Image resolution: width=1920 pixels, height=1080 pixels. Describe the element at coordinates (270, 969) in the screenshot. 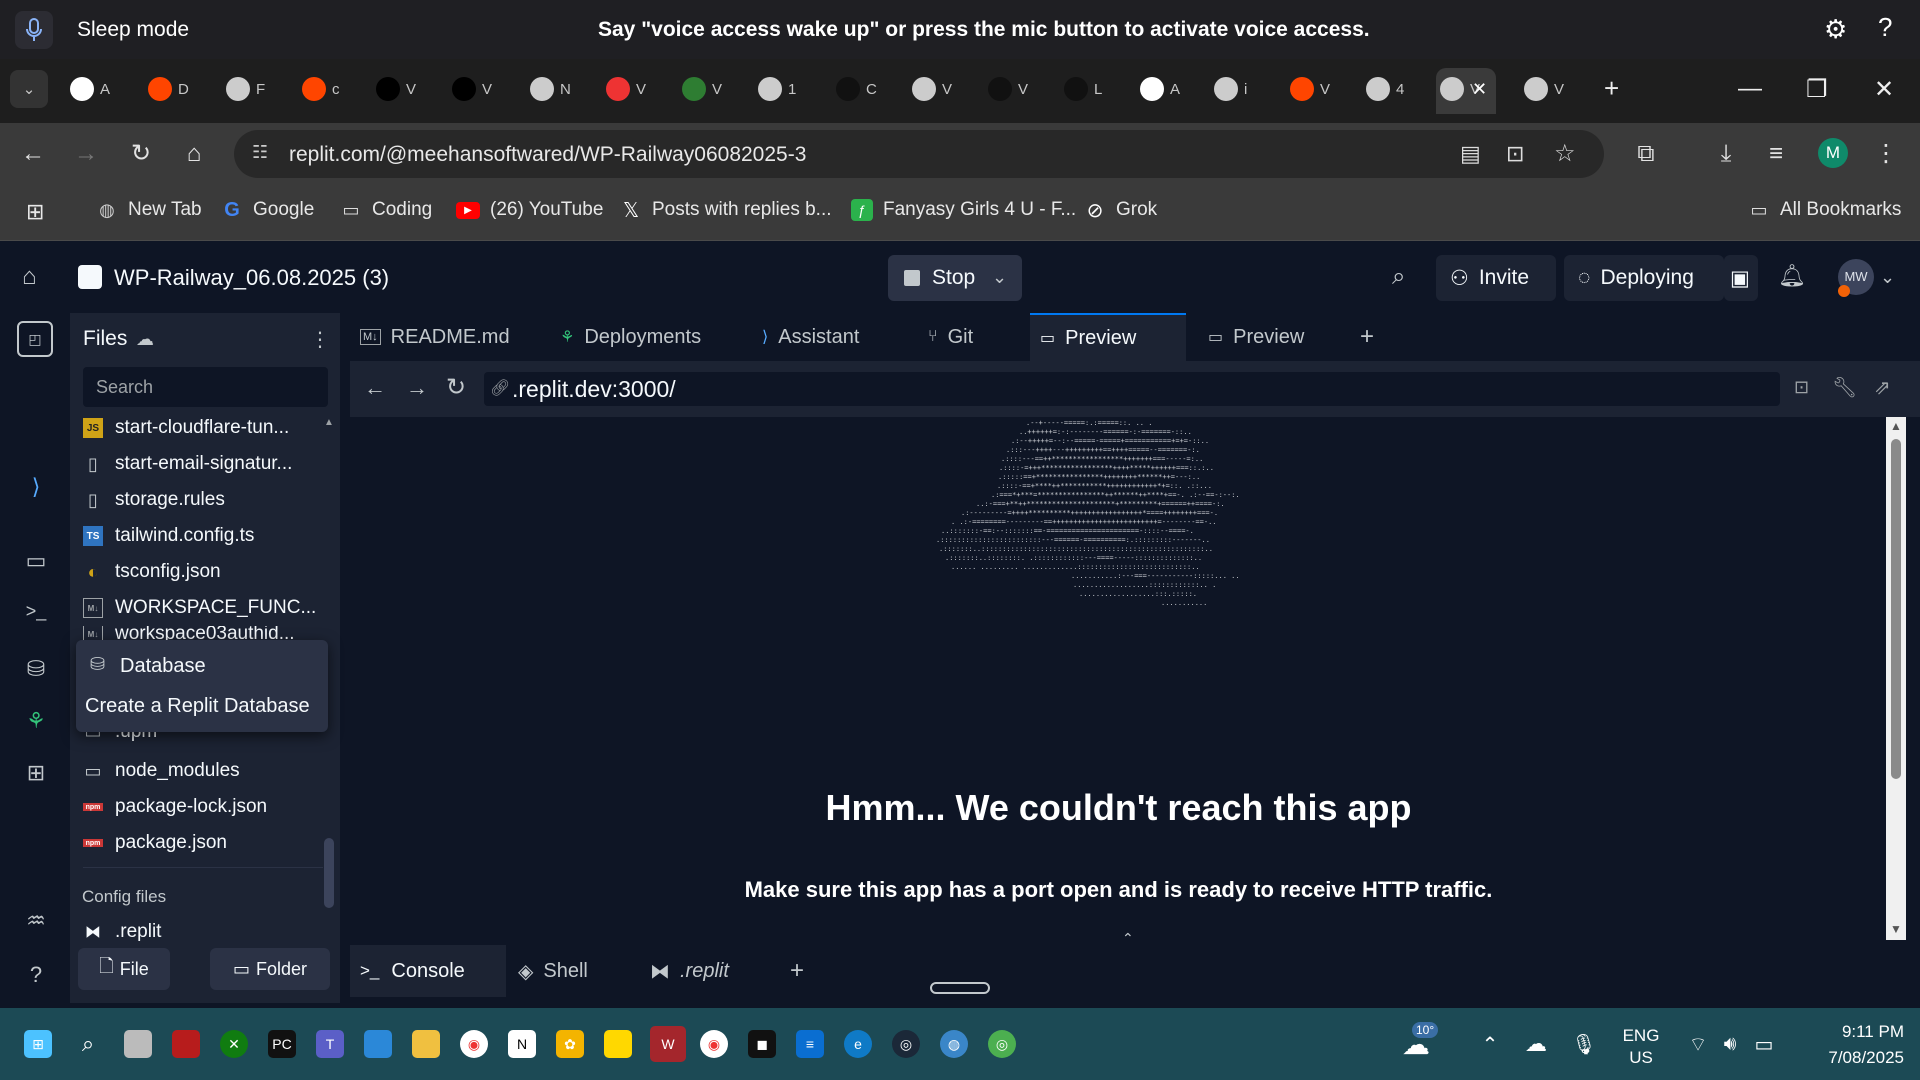

I see `new-folder-button: ▭ Folder` at that location.